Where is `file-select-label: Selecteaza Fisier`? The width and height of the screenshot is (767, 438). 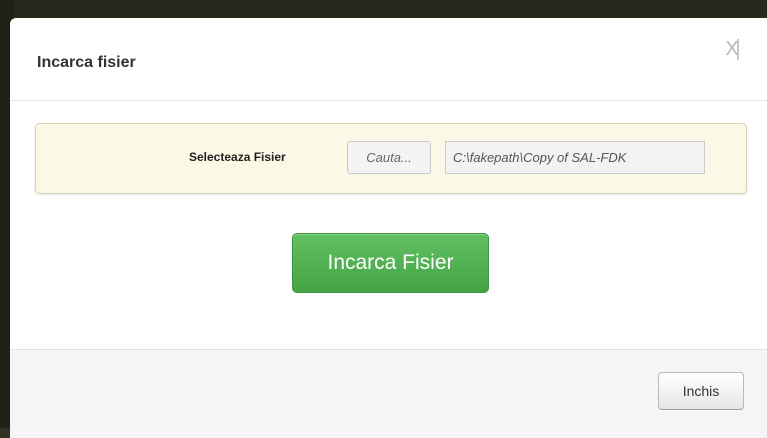 file-select-label: Selecteaza Fisier is located at coordinates (237, 157).